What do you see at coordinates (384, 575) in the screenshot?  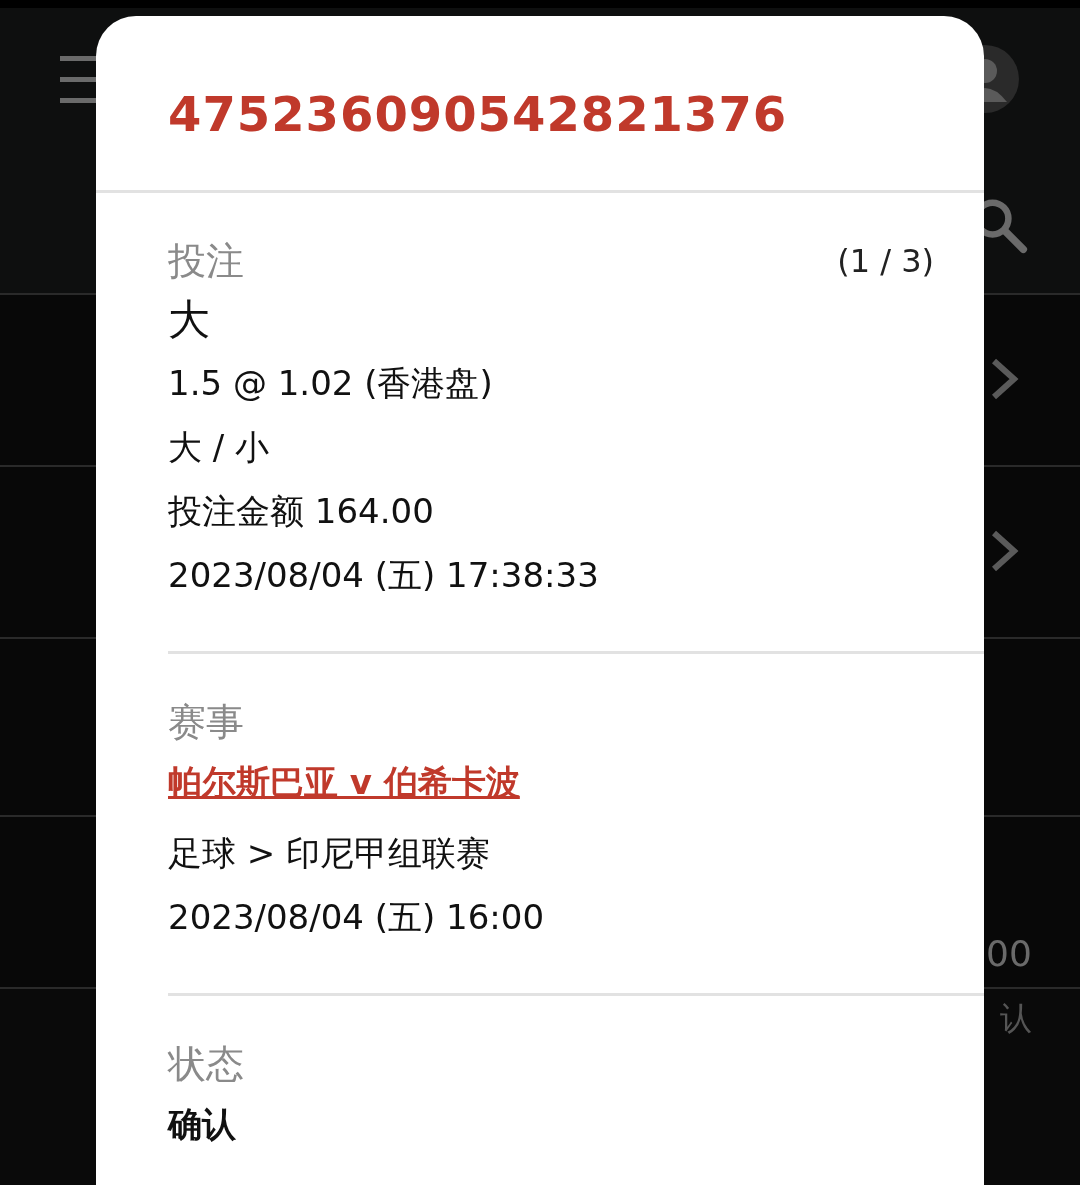 I see `detail-text: 2023/08/04 (五) 17:38:33` at bounding box center [384, 575].